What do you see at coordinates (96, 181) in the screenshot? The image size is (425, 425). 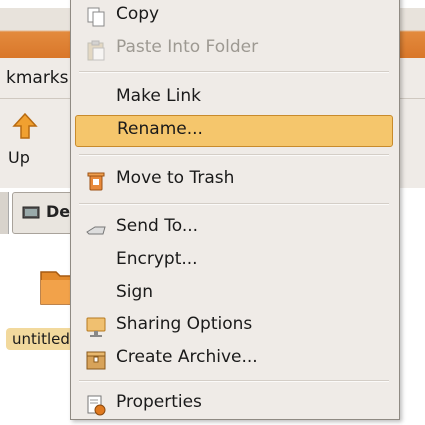 I see `trash-icon` at bounding box center [96, 181].